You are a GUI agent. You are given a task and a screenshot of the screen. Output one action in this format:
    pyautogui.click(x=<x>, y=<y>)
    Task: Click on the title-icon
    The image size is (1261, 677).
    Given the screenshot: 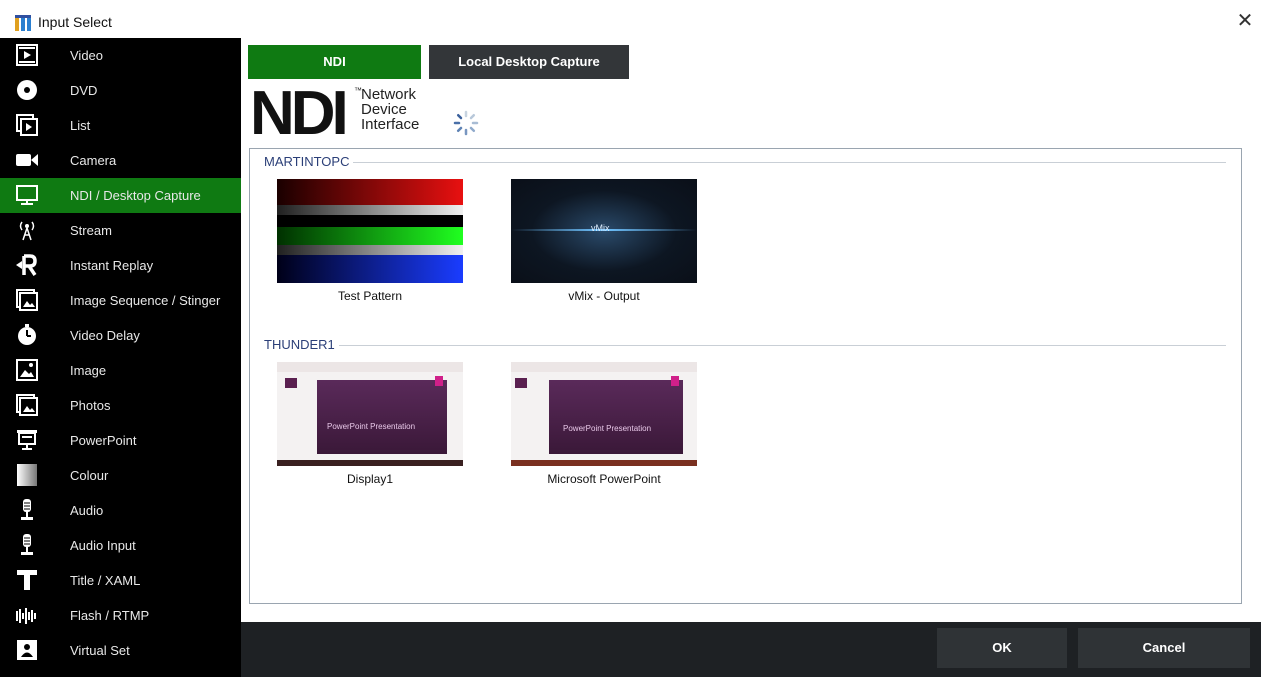 What is the action you would take?
    pyautogui.click(x=27, y=580)
    